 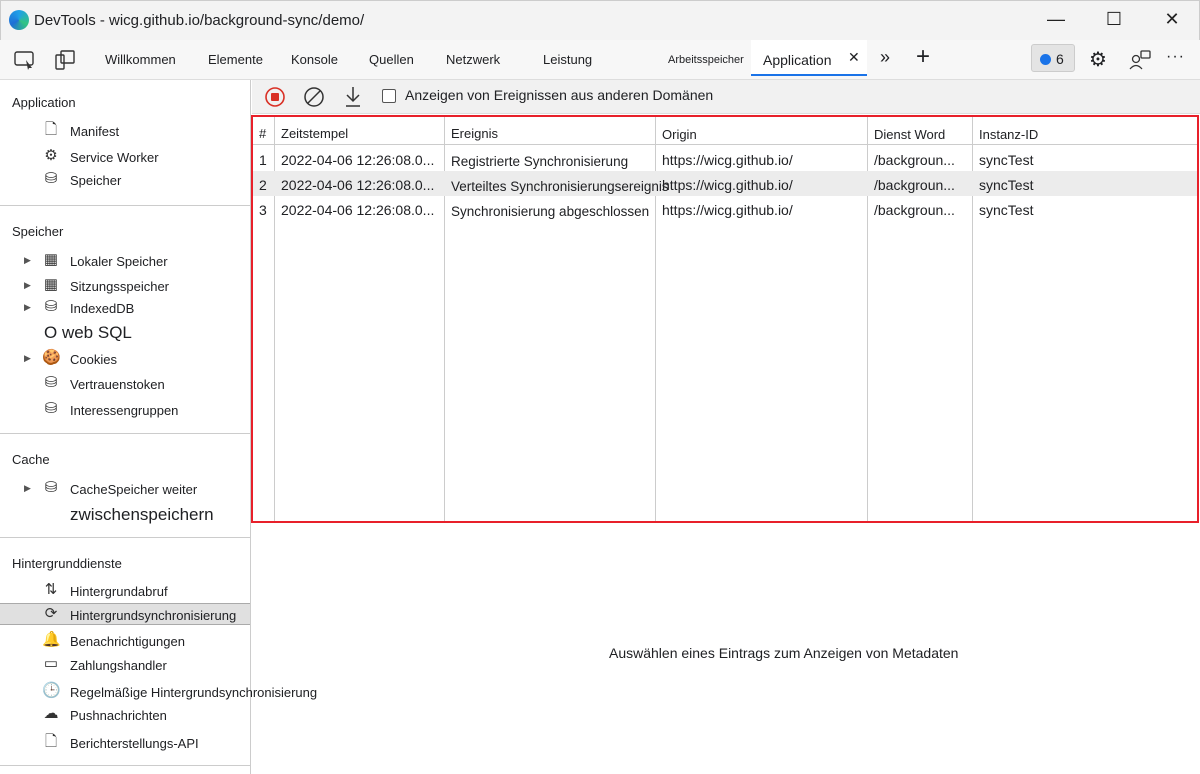 What do you see at coordinates (119, 261) in the screenshot?
I see `sidebar-item-label: Lokaler Speicher` at bounding box center [119, 261].